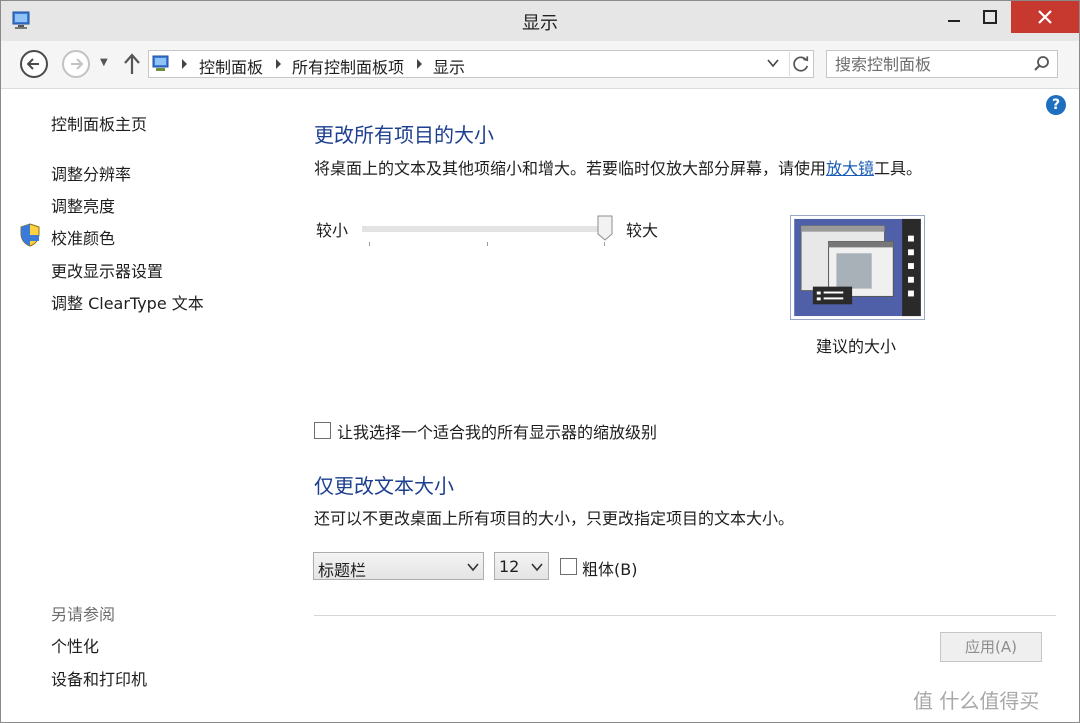 This screenshot has height=723, width=1080. I want to click on search-icon, so click(1042, 64).